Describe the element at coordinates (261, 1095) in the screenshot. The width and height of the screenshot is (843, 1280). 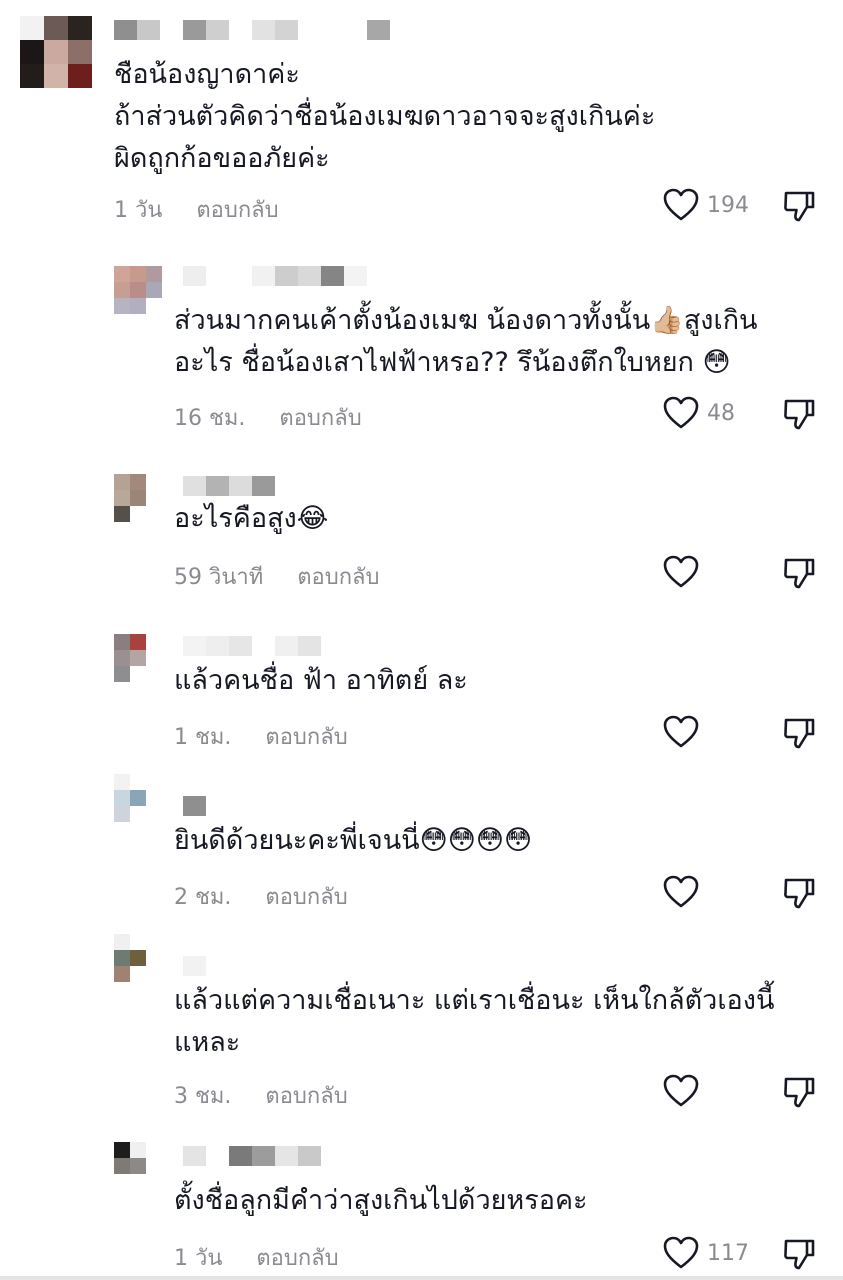
I see `comment-meta: 3 ชม. ตอบกลับ` at that location.